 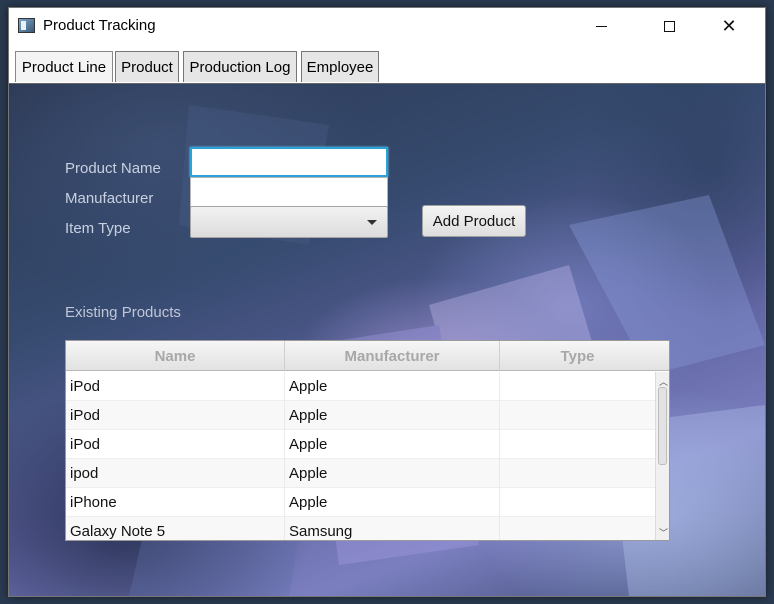 What do you see at coordinates (175, 473) in the screenshot?
I see `cell-name: ipod` at bounding box center [175, 473].